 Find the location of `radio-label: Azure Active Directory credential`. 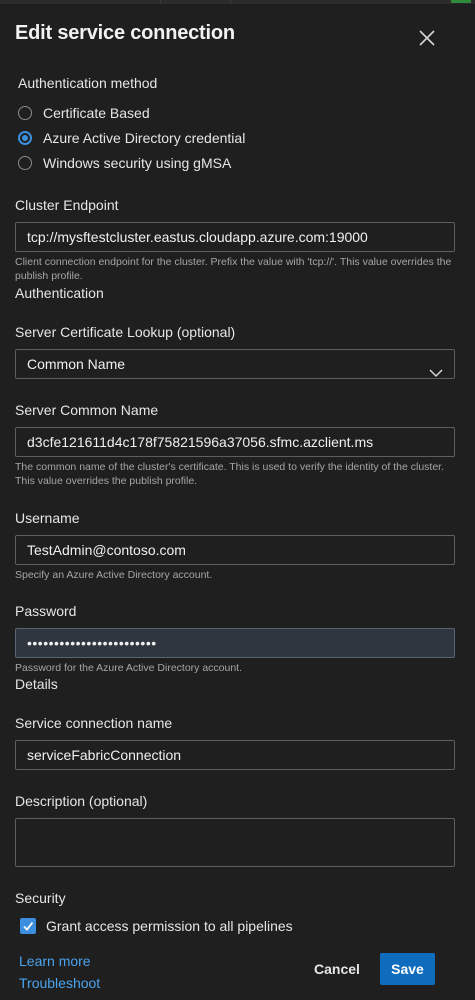

radio-label: Azure Active Directory credential is located at coordinates (144, 138).